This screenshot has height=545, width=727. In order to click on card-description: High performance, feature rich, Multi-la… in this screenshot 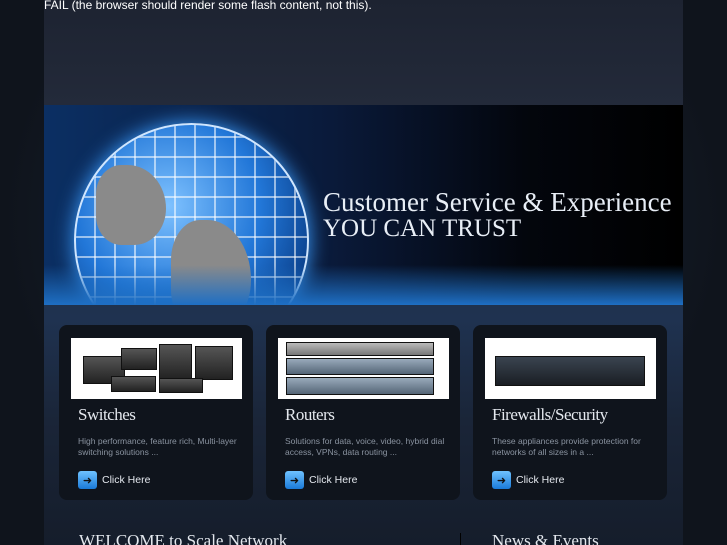, I will do `click(157, 446)`.